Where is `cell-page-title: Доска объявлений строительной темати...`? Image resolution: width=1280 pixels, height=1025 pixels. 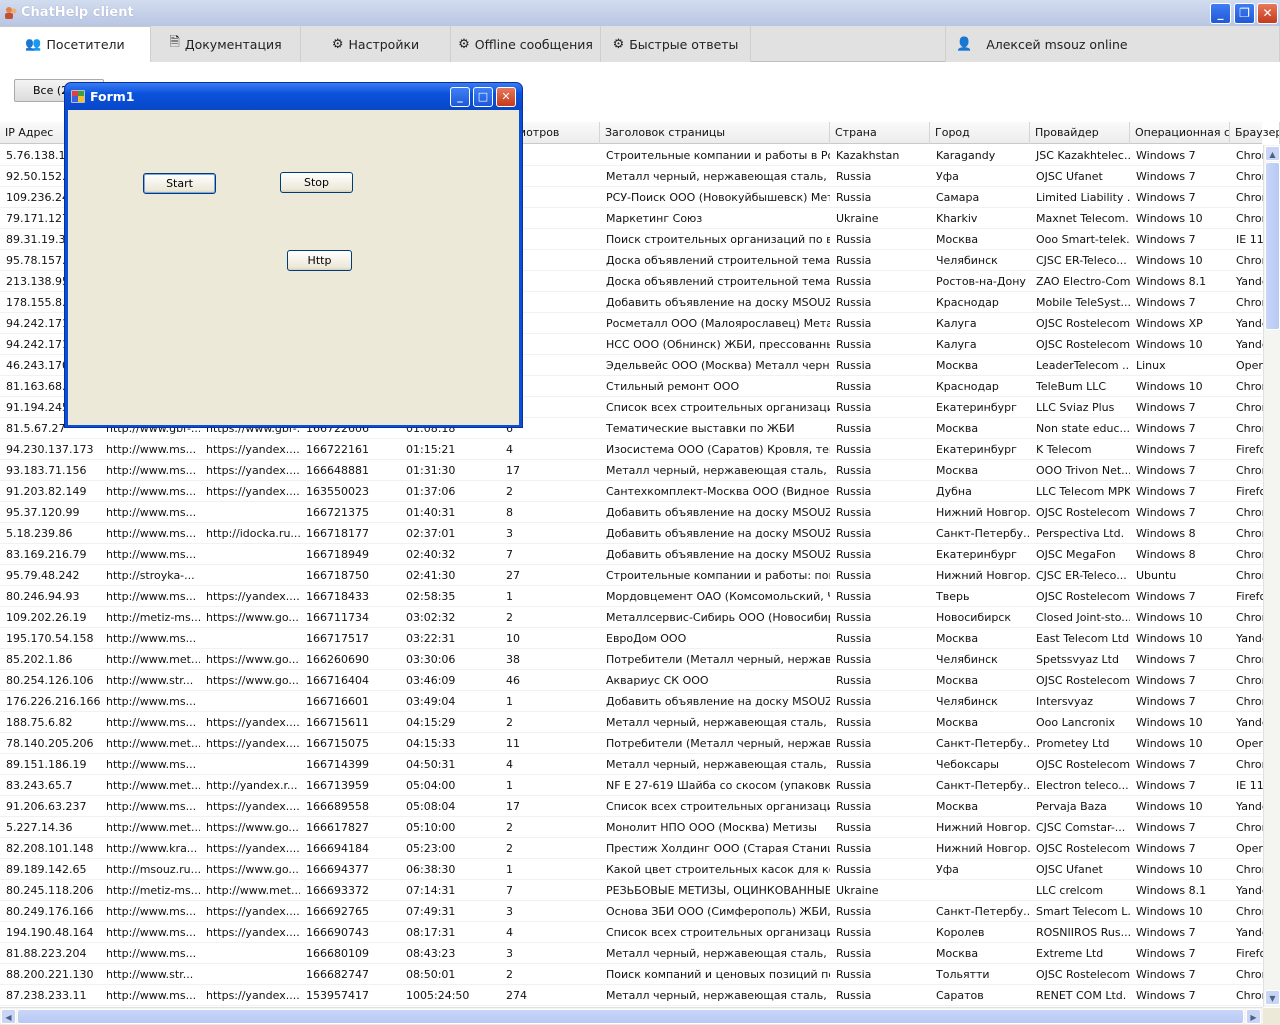 cell-page-title: Доска объявлений строительной темати... is located at coordinates (718, 260).